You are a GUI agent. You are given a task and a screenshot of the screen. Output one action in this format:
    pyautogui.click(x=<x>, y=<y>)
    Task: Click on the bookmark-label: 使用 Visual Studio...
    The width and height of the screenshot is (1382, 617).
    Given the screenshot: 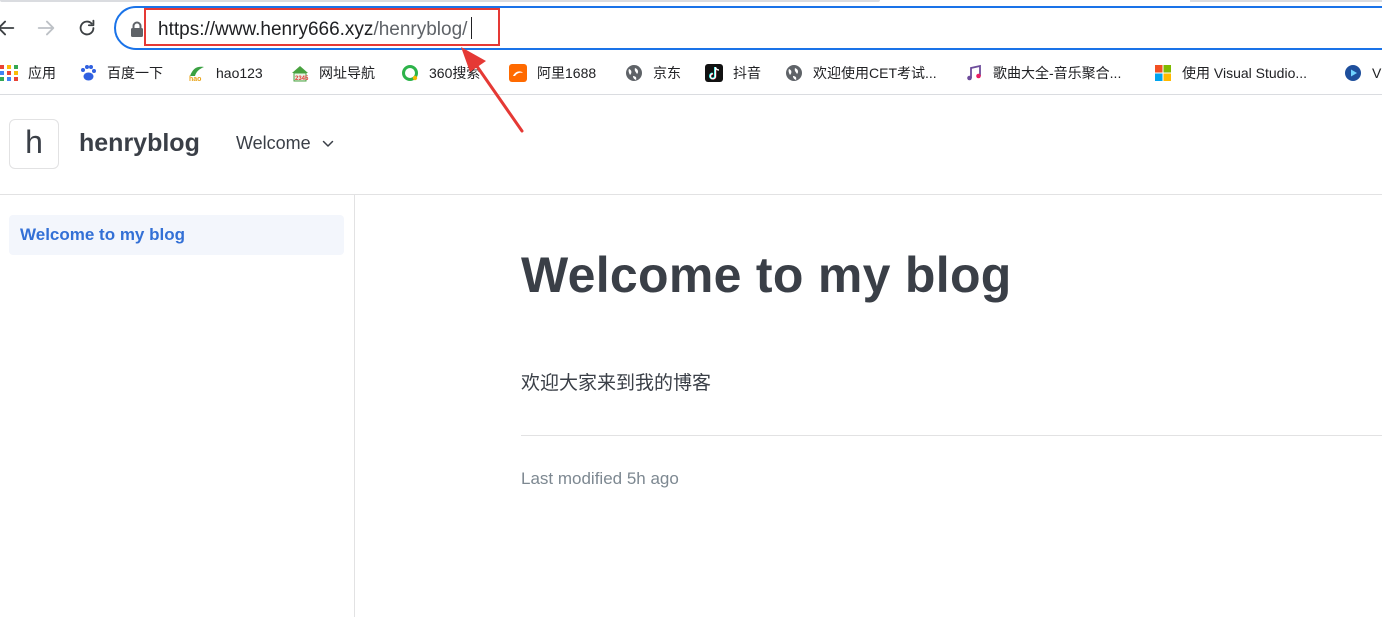 What is the action you would take?
    pyautogui.click(x=1245, y=73)
    